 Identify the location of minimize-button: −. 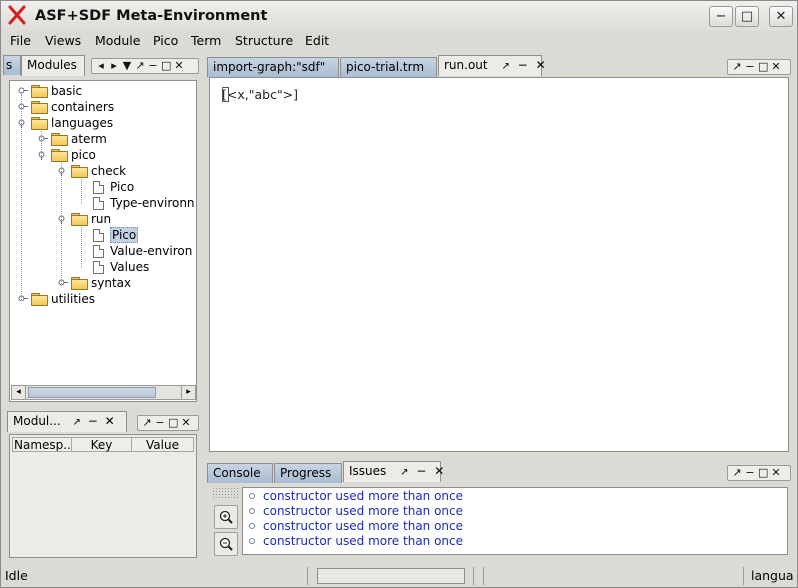
(721, 16).